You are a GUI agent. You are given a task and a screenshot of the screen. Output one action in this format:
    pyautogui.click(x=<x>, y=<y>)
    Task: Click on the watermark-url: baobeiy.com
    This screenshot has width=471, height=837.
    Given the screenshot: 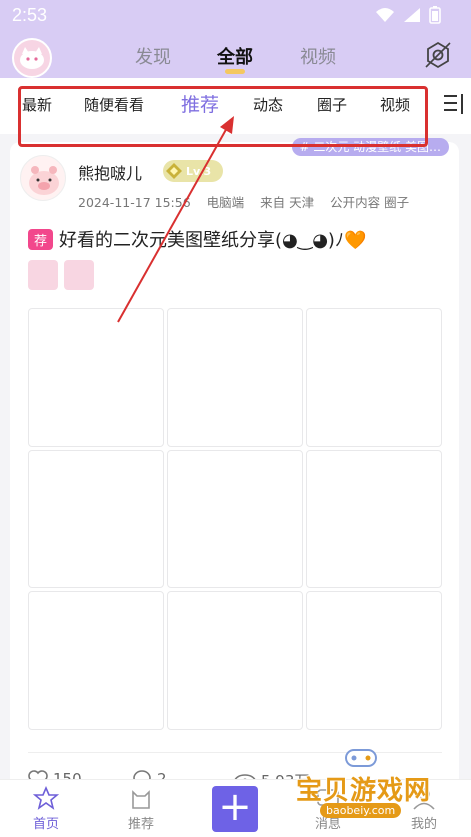 What is the action you would take?
    pyautogui.click(x=361, y=810)
    